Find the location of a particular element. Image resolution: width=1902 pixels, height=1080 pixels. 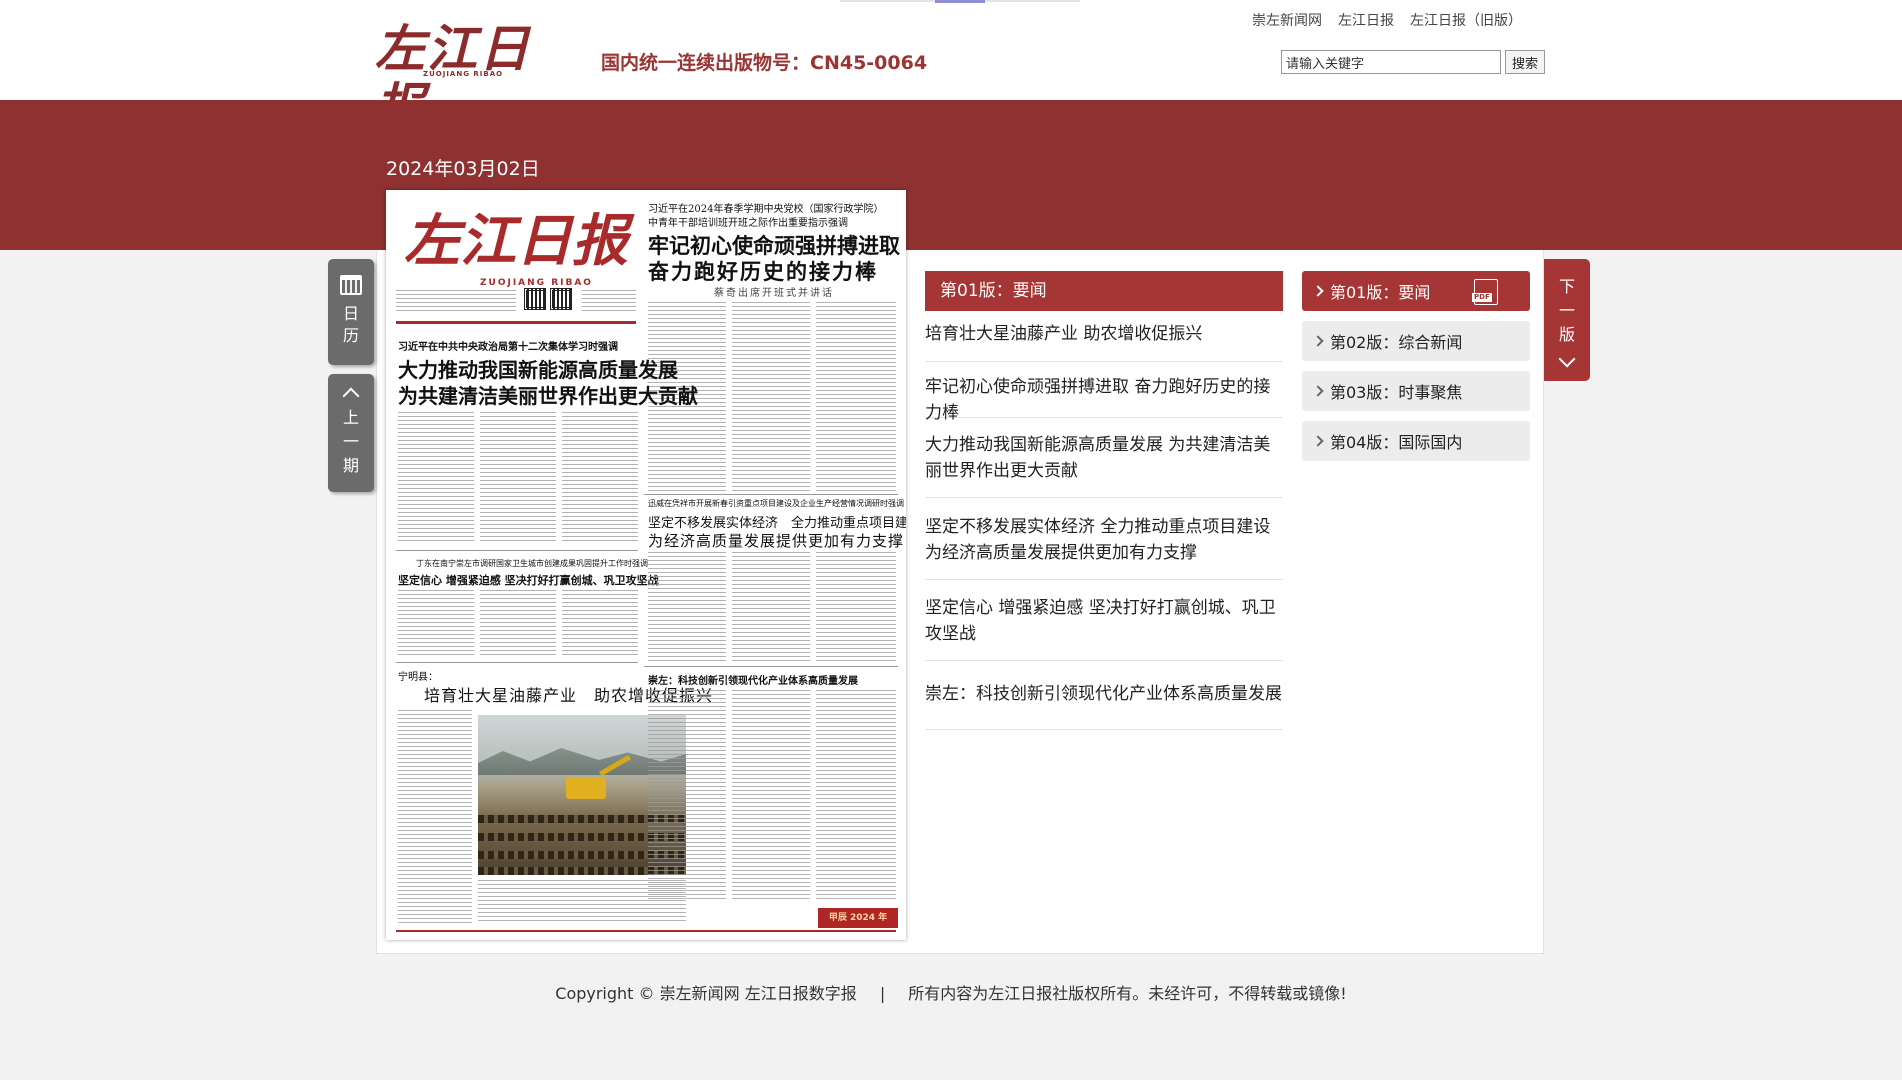

page-item-label: 第02版：综合新闻 is located at coordinates (1396, 342).